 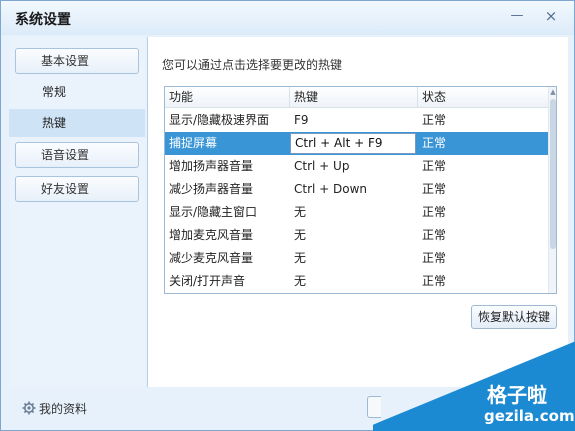 I want to click on table-scrollbar: ▲, so click(x=552, y=190).